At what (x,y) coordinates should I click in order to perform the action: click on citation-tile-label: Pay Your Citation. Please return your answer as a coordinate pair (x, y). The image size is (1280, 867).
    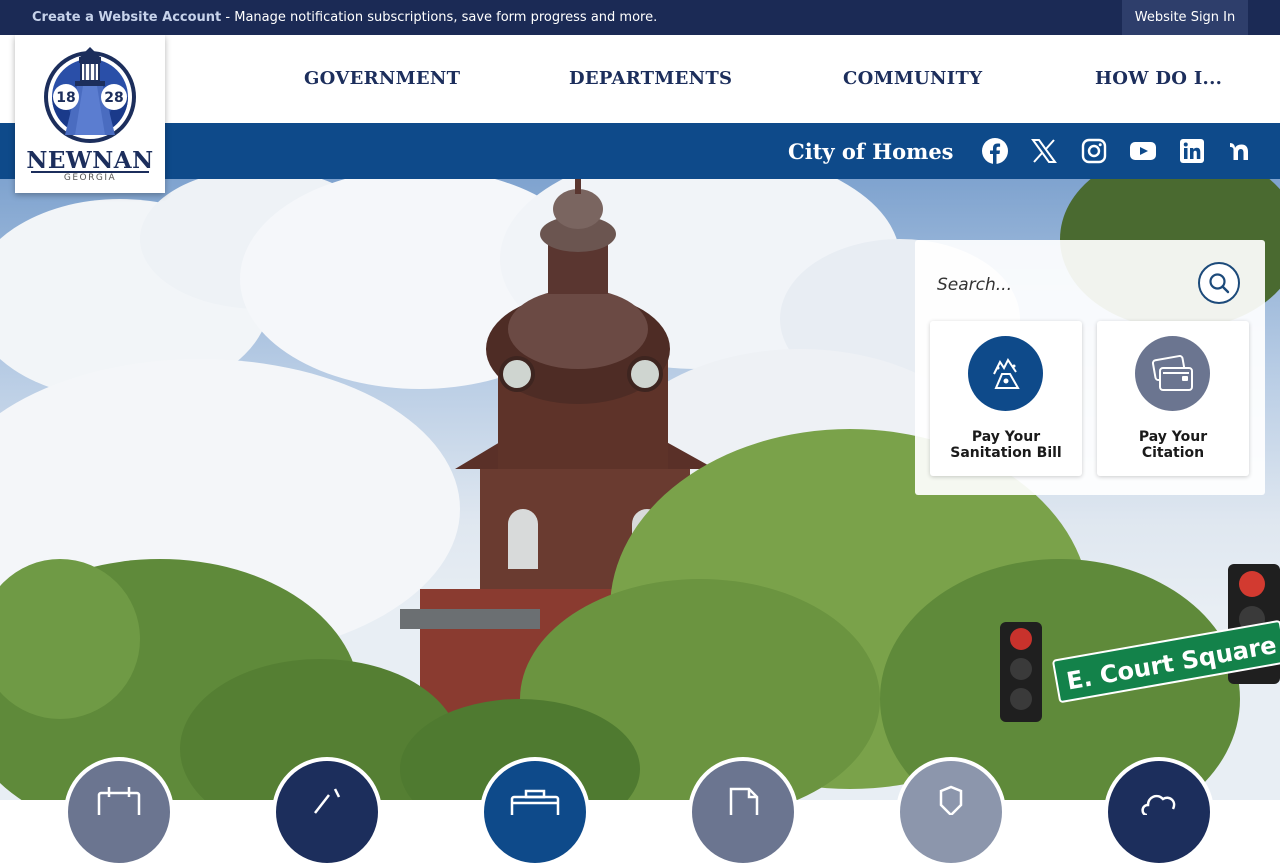
    Looking at the image, I should click on (1173, 445).